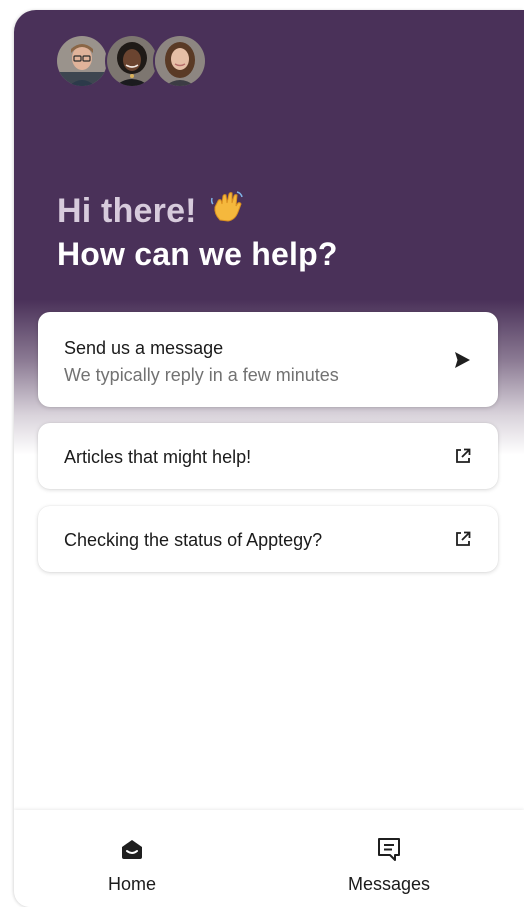 The height and width of the screenshot is (907, 524). Describe the element at coordinates (132, 851) in the screenshot. I see `home-icon` at that location.